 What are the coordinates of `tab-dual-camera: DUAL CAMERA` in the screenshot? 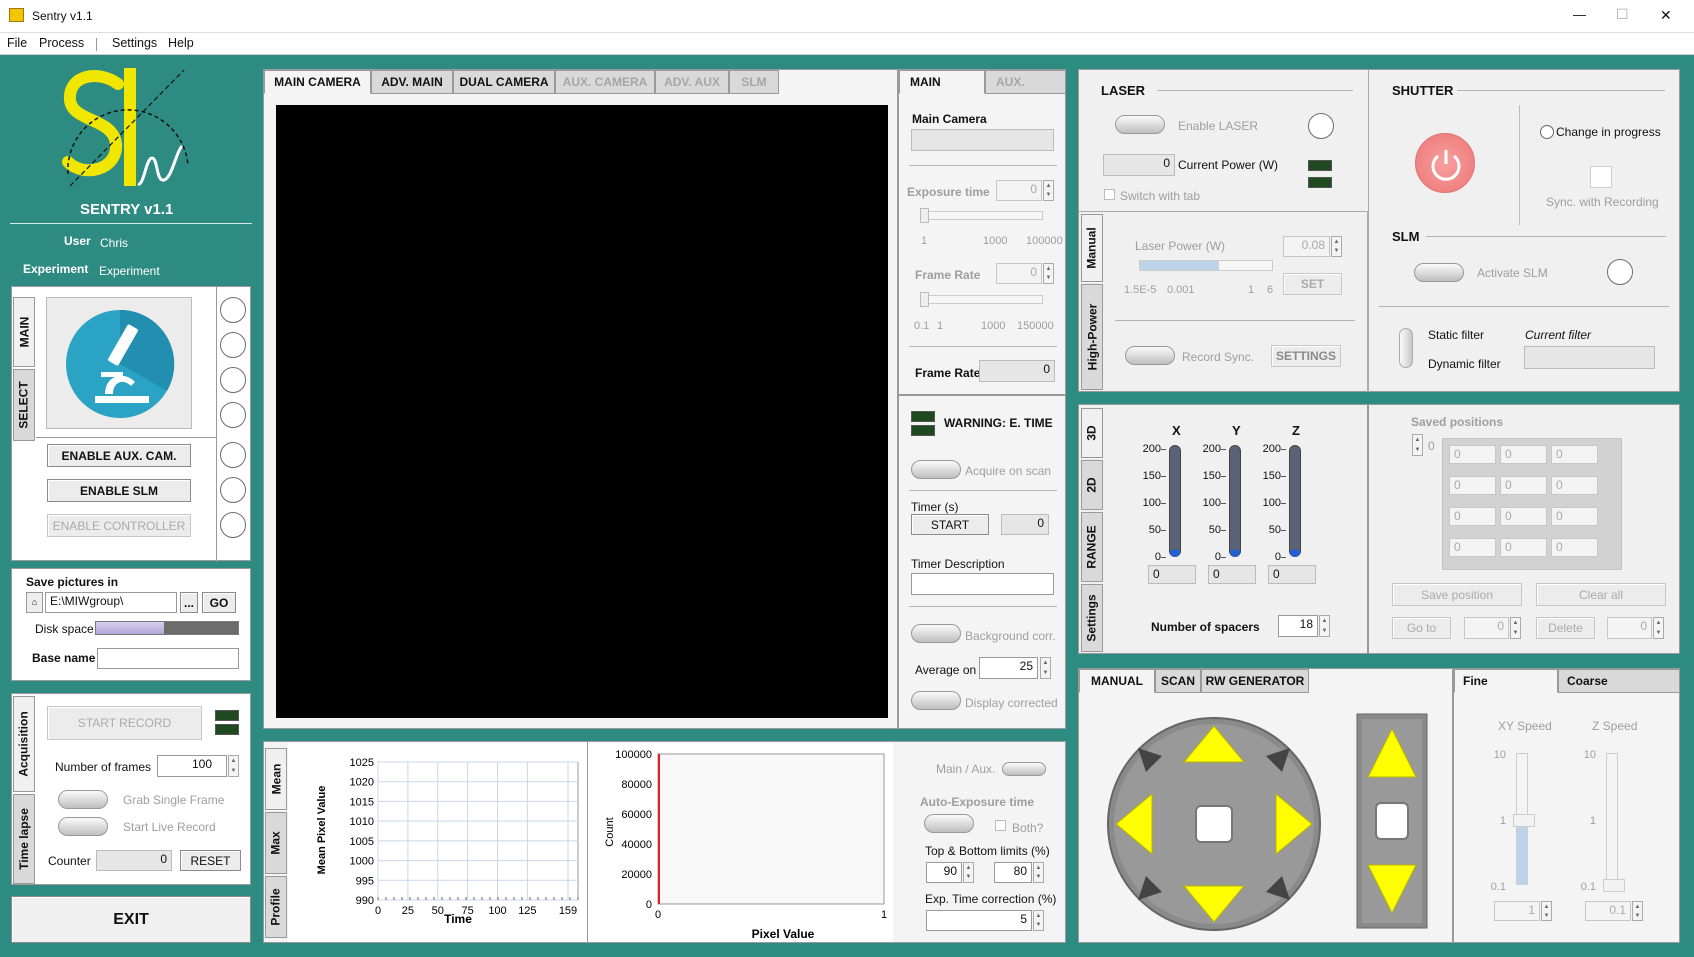 It's located at (504, 82).